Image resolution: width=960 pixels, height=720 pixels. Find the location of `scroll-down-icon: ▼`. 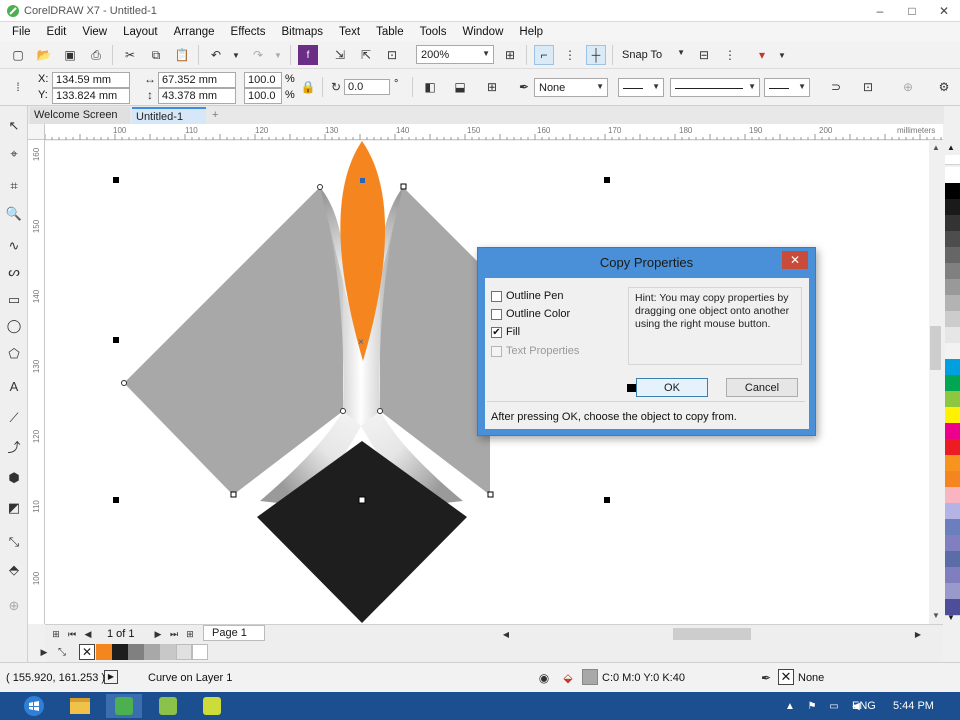

scroll-down-icon: ▼ is located at coordinates (936, 615).